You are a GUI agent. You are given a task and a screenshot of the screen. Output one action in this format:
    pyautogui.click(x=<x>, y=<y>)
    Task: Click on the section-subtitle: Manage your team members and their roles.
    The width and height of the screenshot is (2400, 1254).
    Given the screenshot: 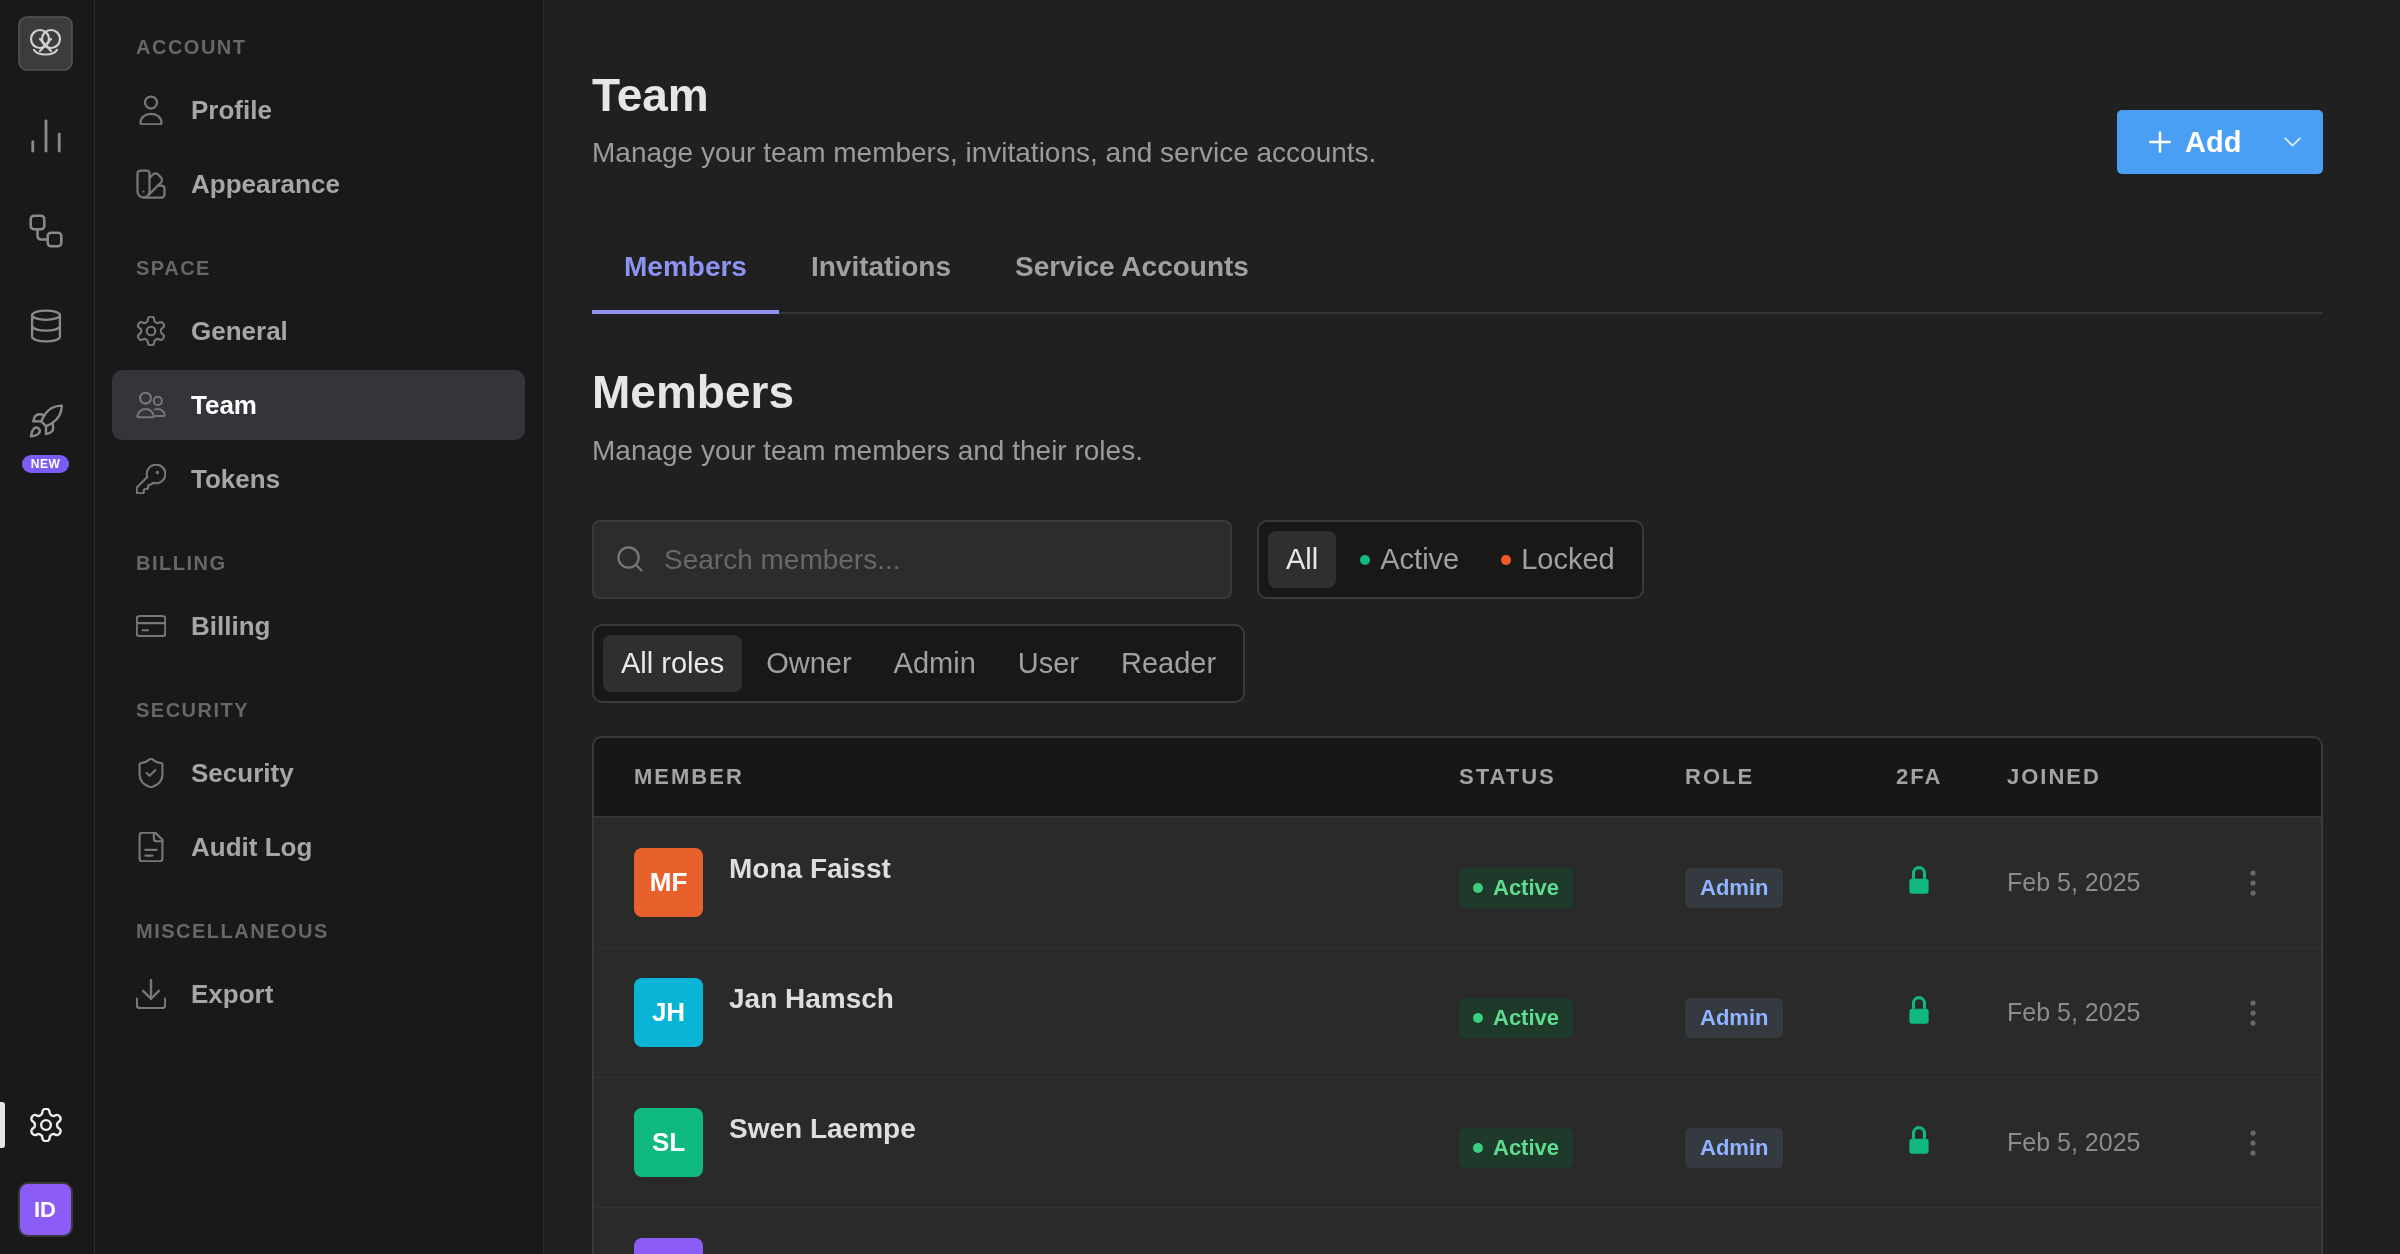 What is the action you would take?
    pyautogui.click(x=867, y=451)
    